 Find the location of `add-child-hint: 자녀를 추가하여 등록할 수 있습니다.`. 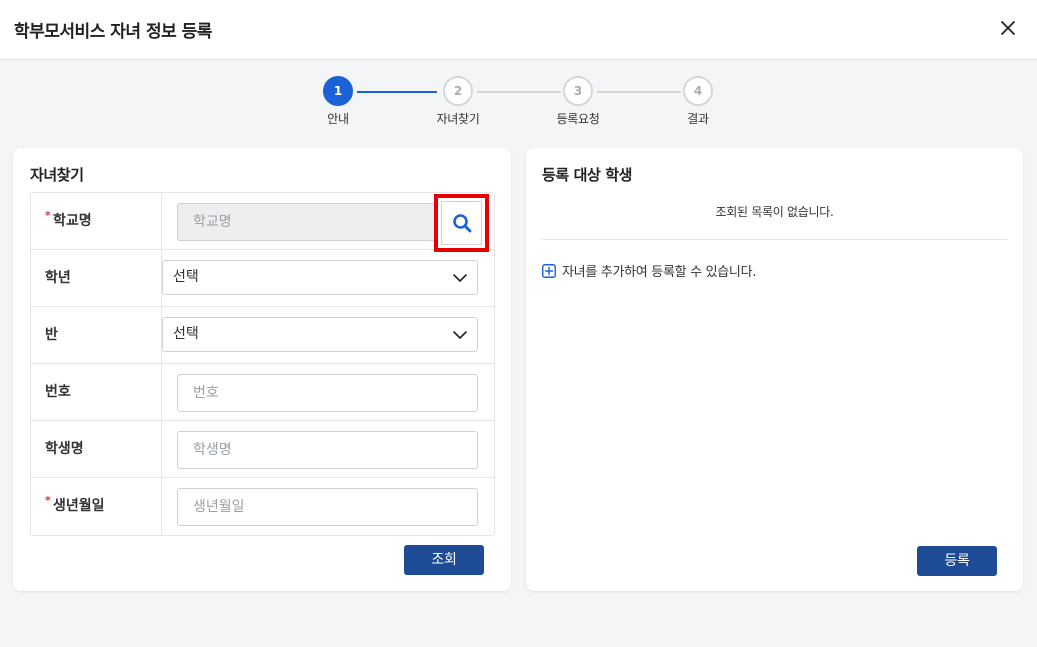

add-child-hint: 자녀를 추가하여 등록할 수 있습니다. is located at coordinates (649, 270).